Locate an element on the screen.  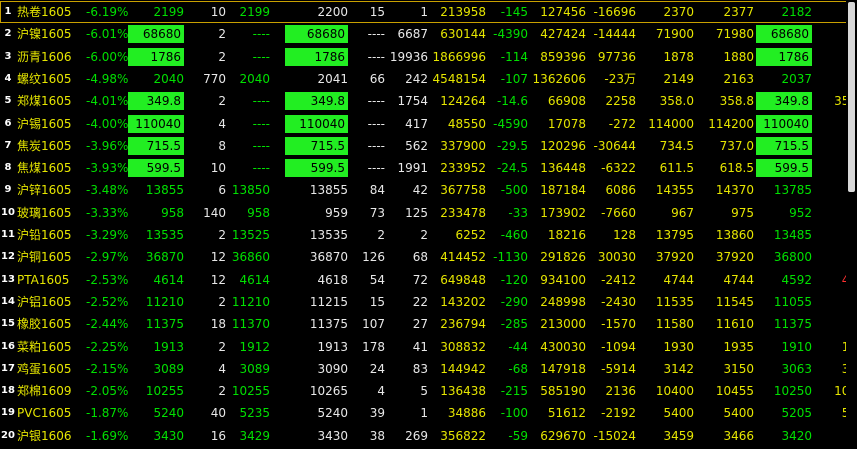
cell-c4: 2 is located at coordinates (222, 301).